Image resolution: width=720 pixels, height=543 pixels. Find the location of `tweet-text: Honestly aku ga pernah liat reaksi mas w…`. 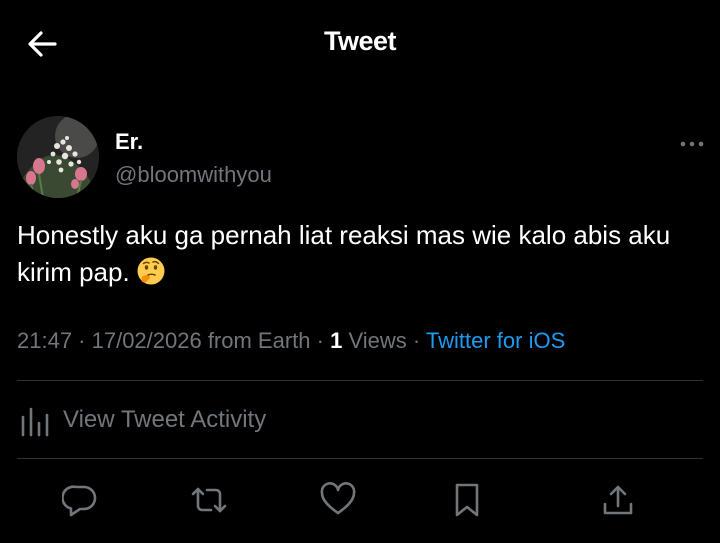

tweet-text: Honestly aku ga pernah liat reaksi mas w… is located at coordinates (357, 256).